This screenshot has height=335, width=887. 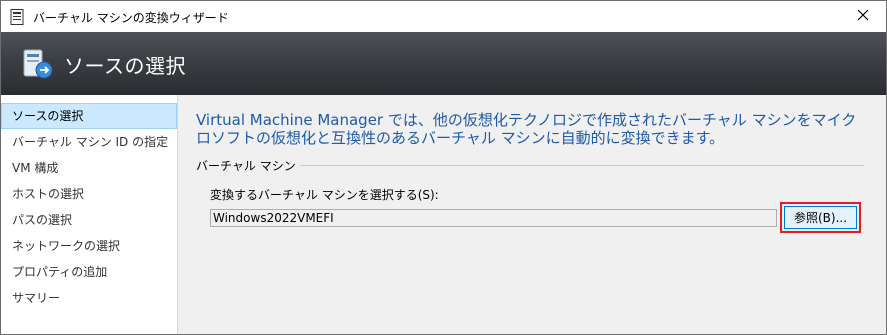 I want to click on sidebar-item-label: プロパティの追加, so click(x=60, y=272).